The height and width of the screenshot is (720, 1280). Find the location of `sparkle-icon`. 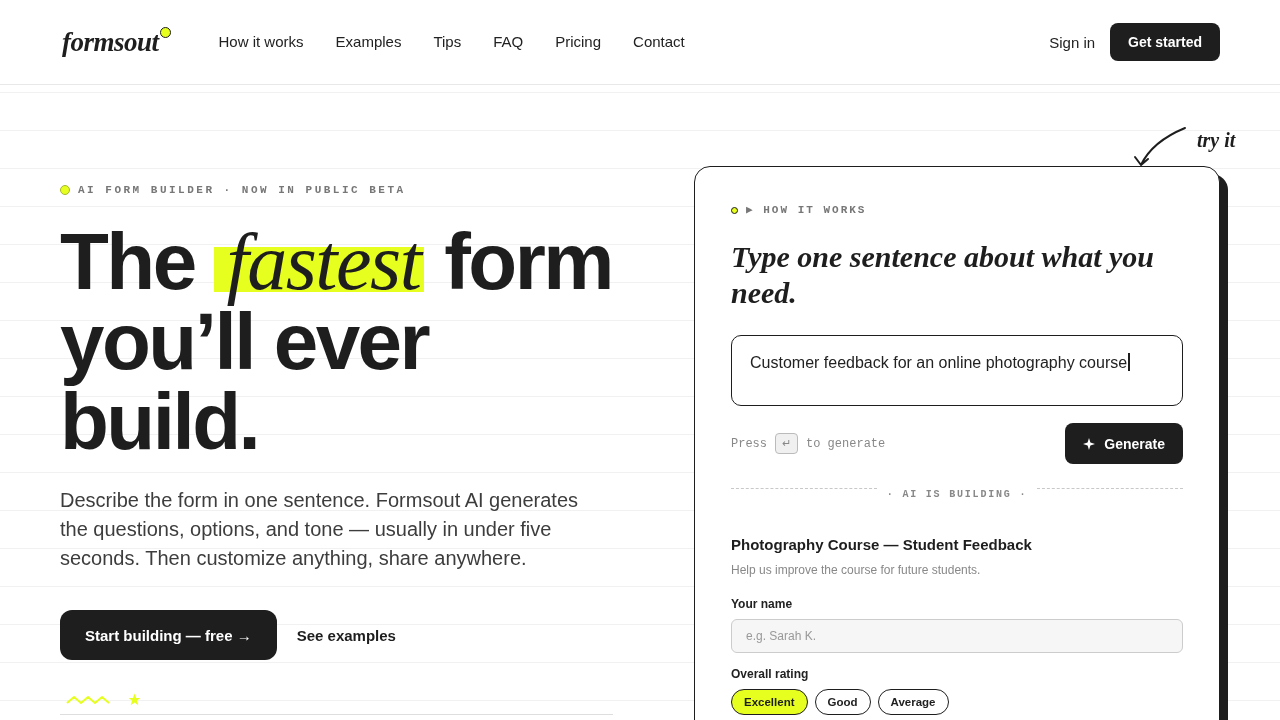

sparkle-icon is located at coordinates (1089, 443).